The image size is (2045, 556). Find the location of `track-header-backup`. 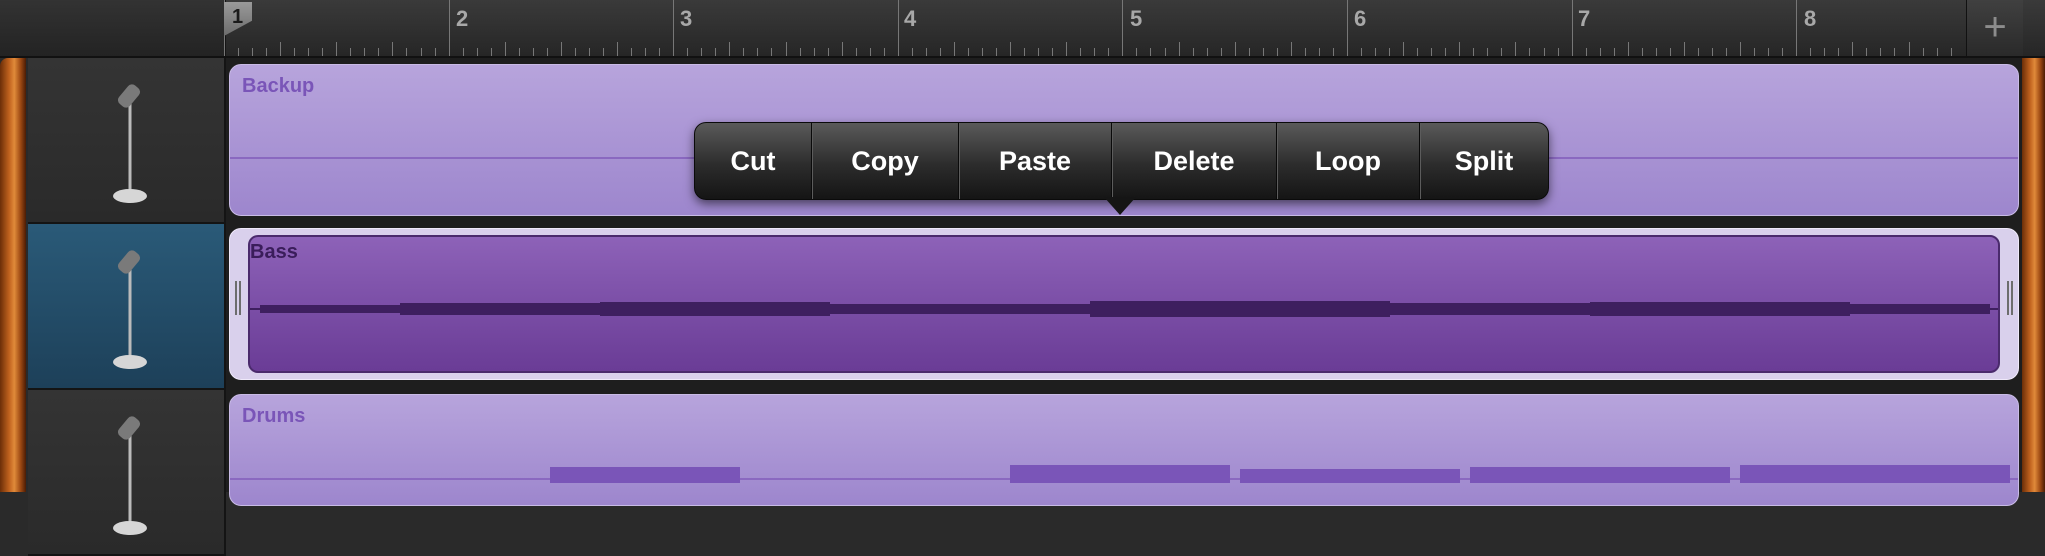

track-header-backup is located at coordinates (127, 141).